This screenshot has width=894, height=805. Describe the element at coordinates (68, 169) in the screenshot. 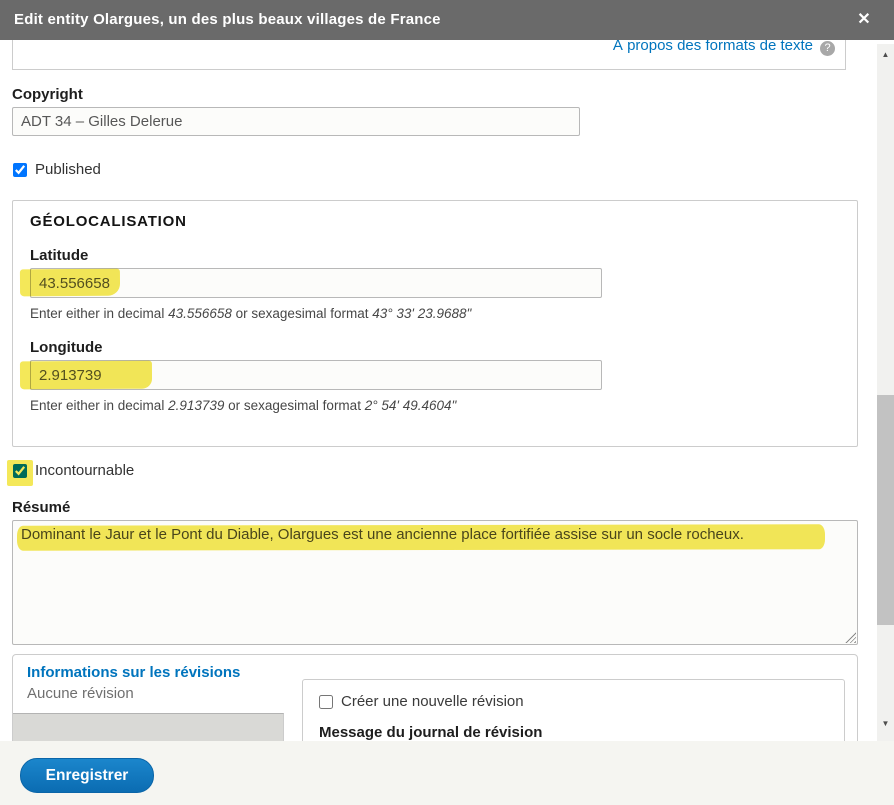

I see `published-label: Published` at that location.